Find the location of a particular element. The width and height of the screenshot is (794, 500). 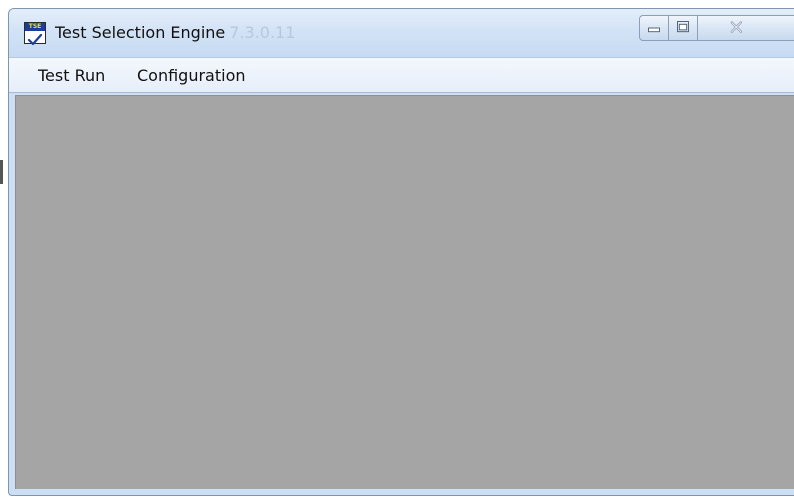

caption-buttons is located at coordinates (716, 28).